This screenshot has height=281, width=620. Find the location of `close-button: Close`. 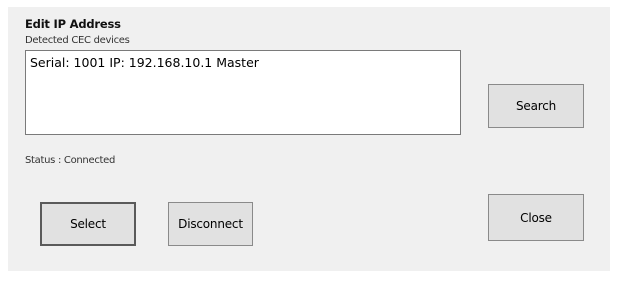

close-button: Close is located at coordinates (536, 217).